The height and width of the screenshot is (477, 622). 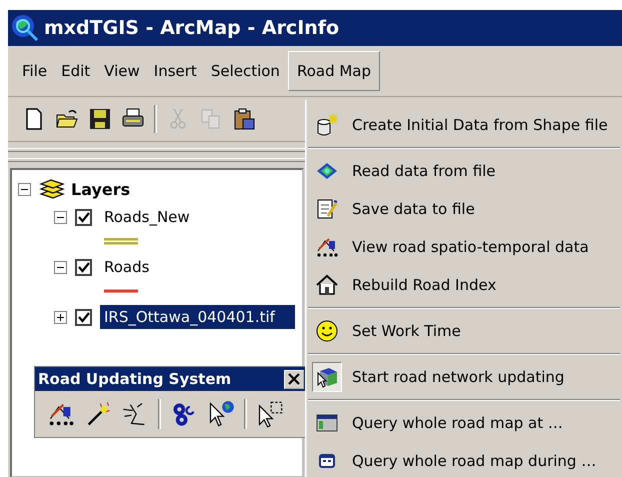 What do you see at coordinates (197, 317) in the screenshot?
I see `layer-name: IRS_Ottawa_040401.tif` at bounding box center [197, 317].